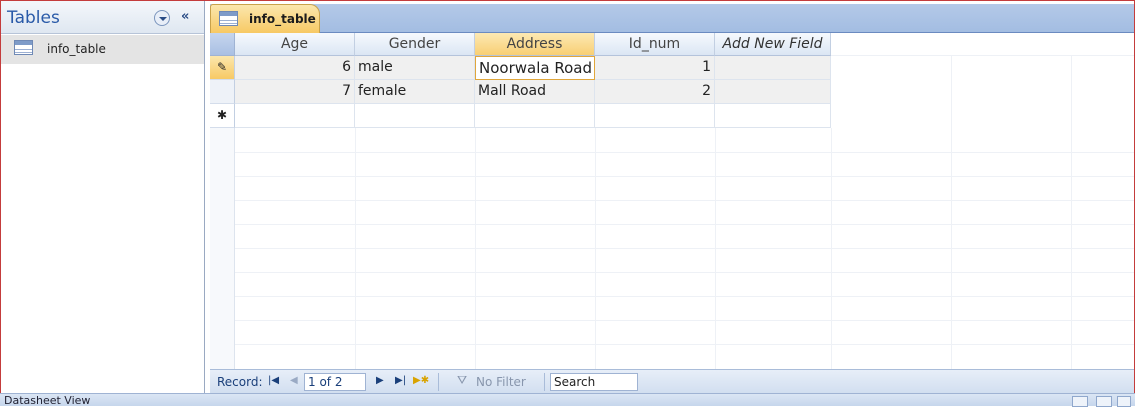  What do you see at coordinates (400, 380) in the screenshot?
I see `last-record-icon: ▶|` at bounding box center [400, 380].